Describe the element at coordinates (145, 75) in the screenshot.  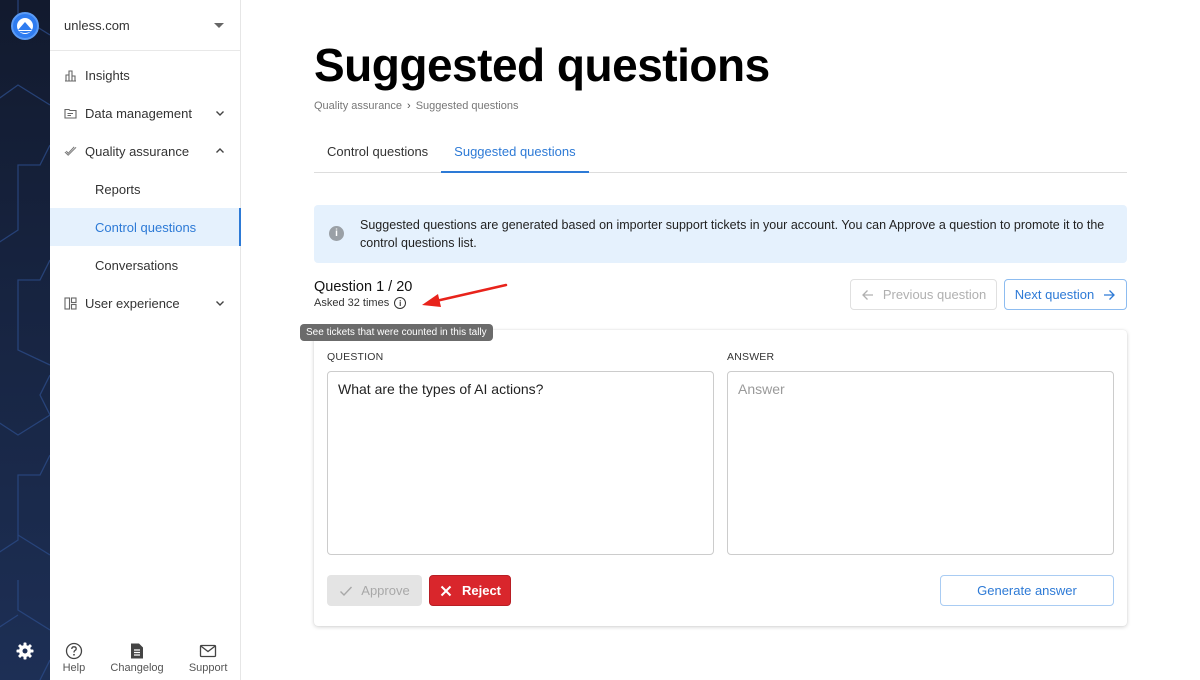
I see `sidebar-item-insights: Insights` at that location.